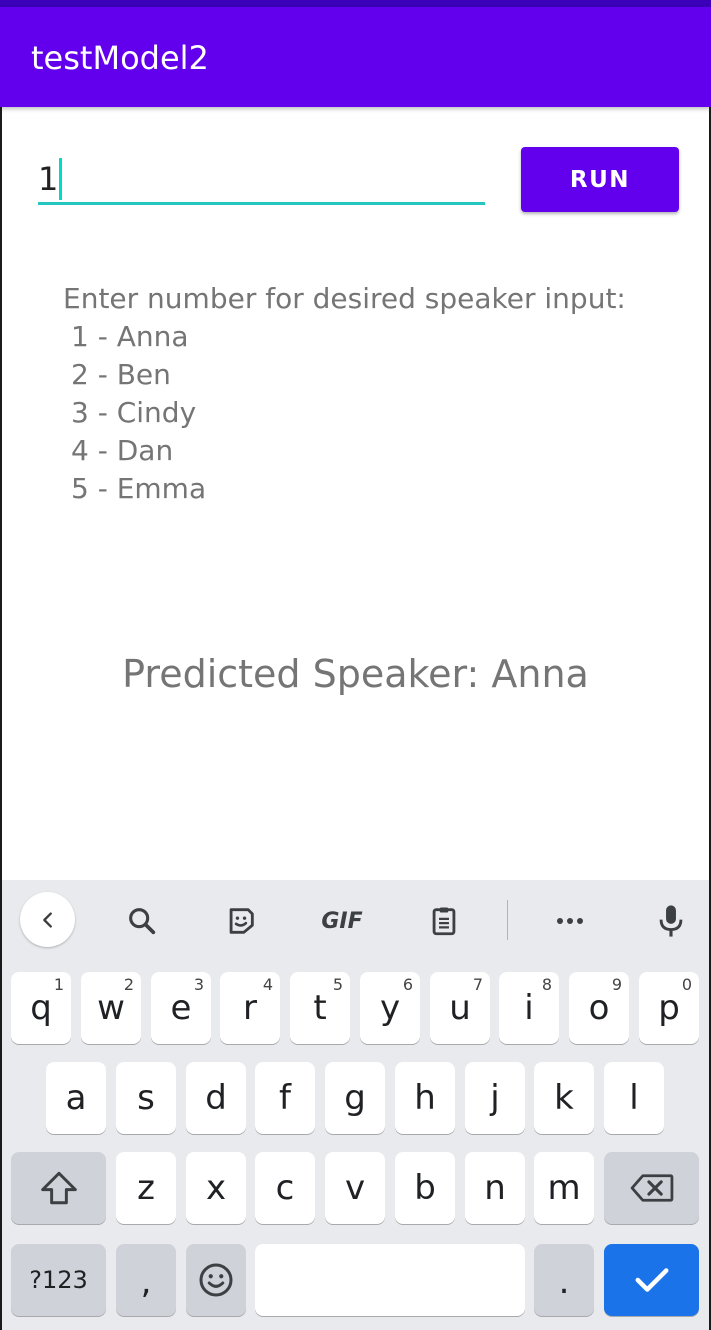 This screenshot has height=1330, width=711. I want to click on key-z: z, so click(146, 1188).